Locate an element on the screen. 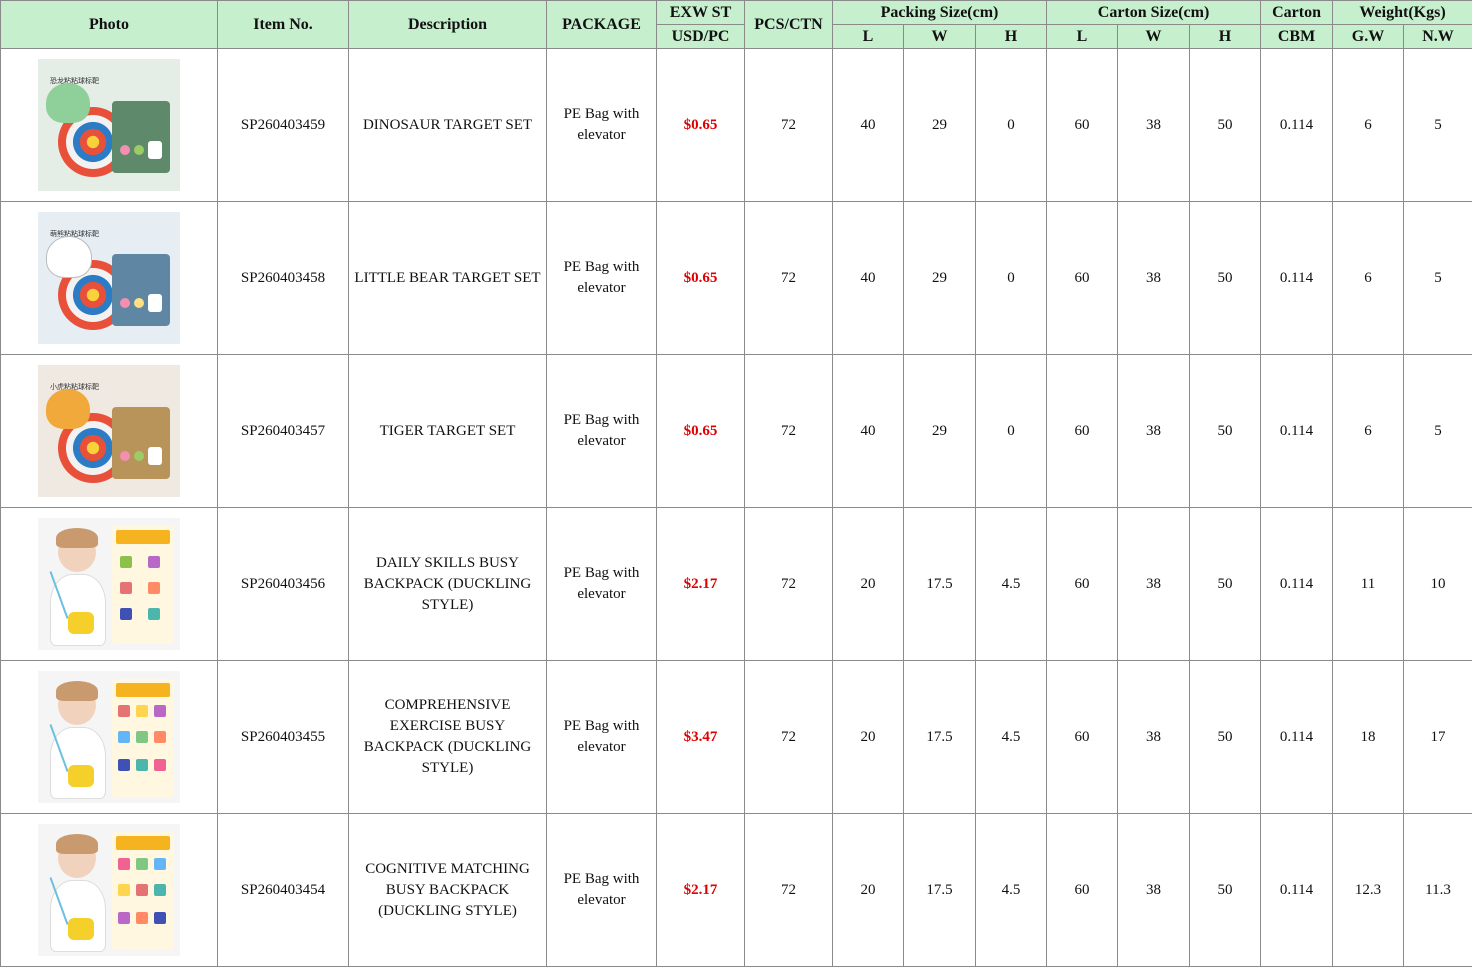  header-ctn-l: L is located at coordinates (1082, 36).